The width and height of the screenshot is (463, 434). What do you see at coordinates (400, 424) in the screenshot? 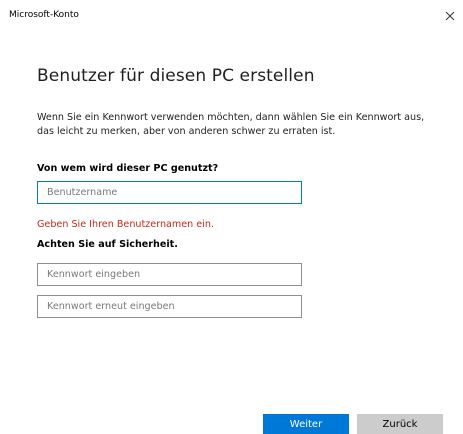
I see `back-button: Zurück` at bounding box center [400, 424].